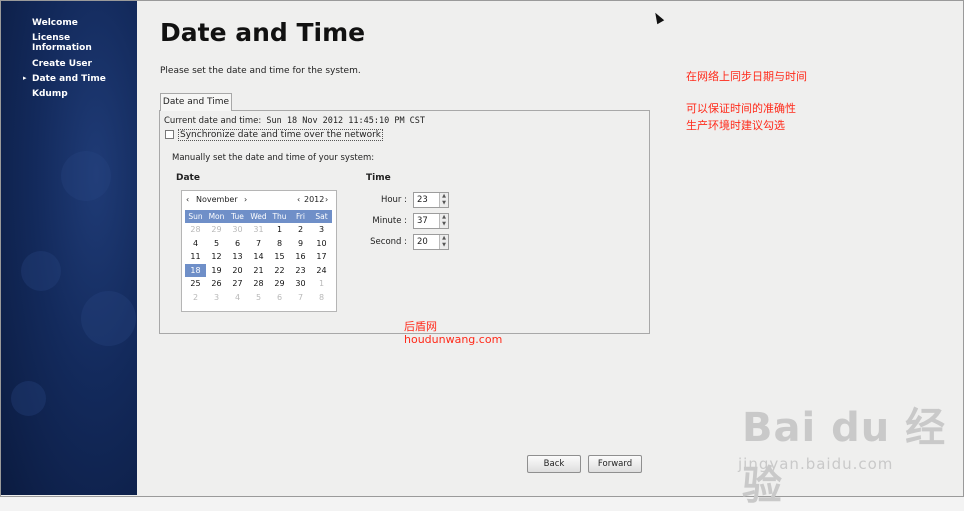  I want to click on calendar-week-row: 4 5 6 7 8 9 10, so click(258, 244).